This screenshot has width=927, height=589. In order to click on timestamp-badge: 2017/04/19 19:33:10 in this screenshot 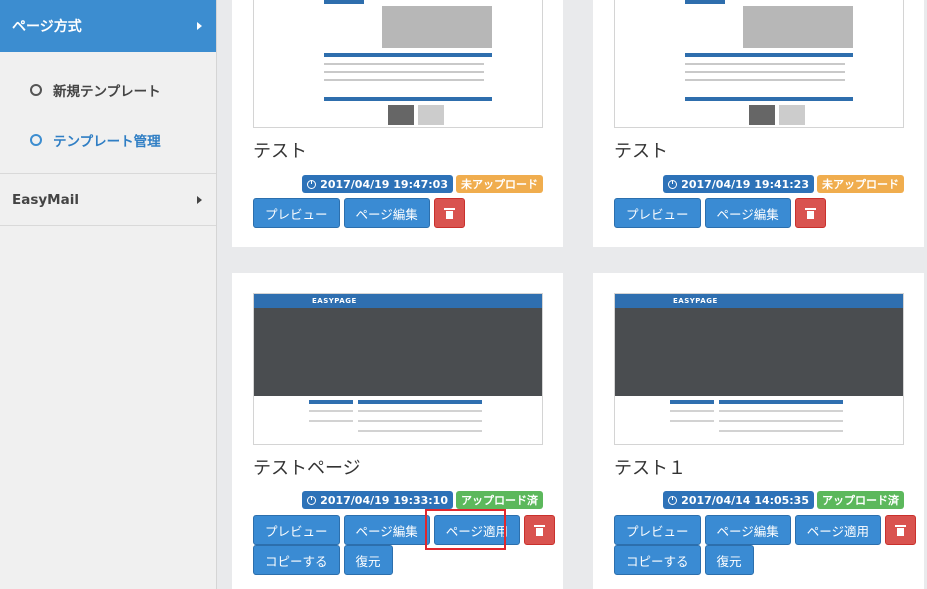, I will do `click(377, 500)`.